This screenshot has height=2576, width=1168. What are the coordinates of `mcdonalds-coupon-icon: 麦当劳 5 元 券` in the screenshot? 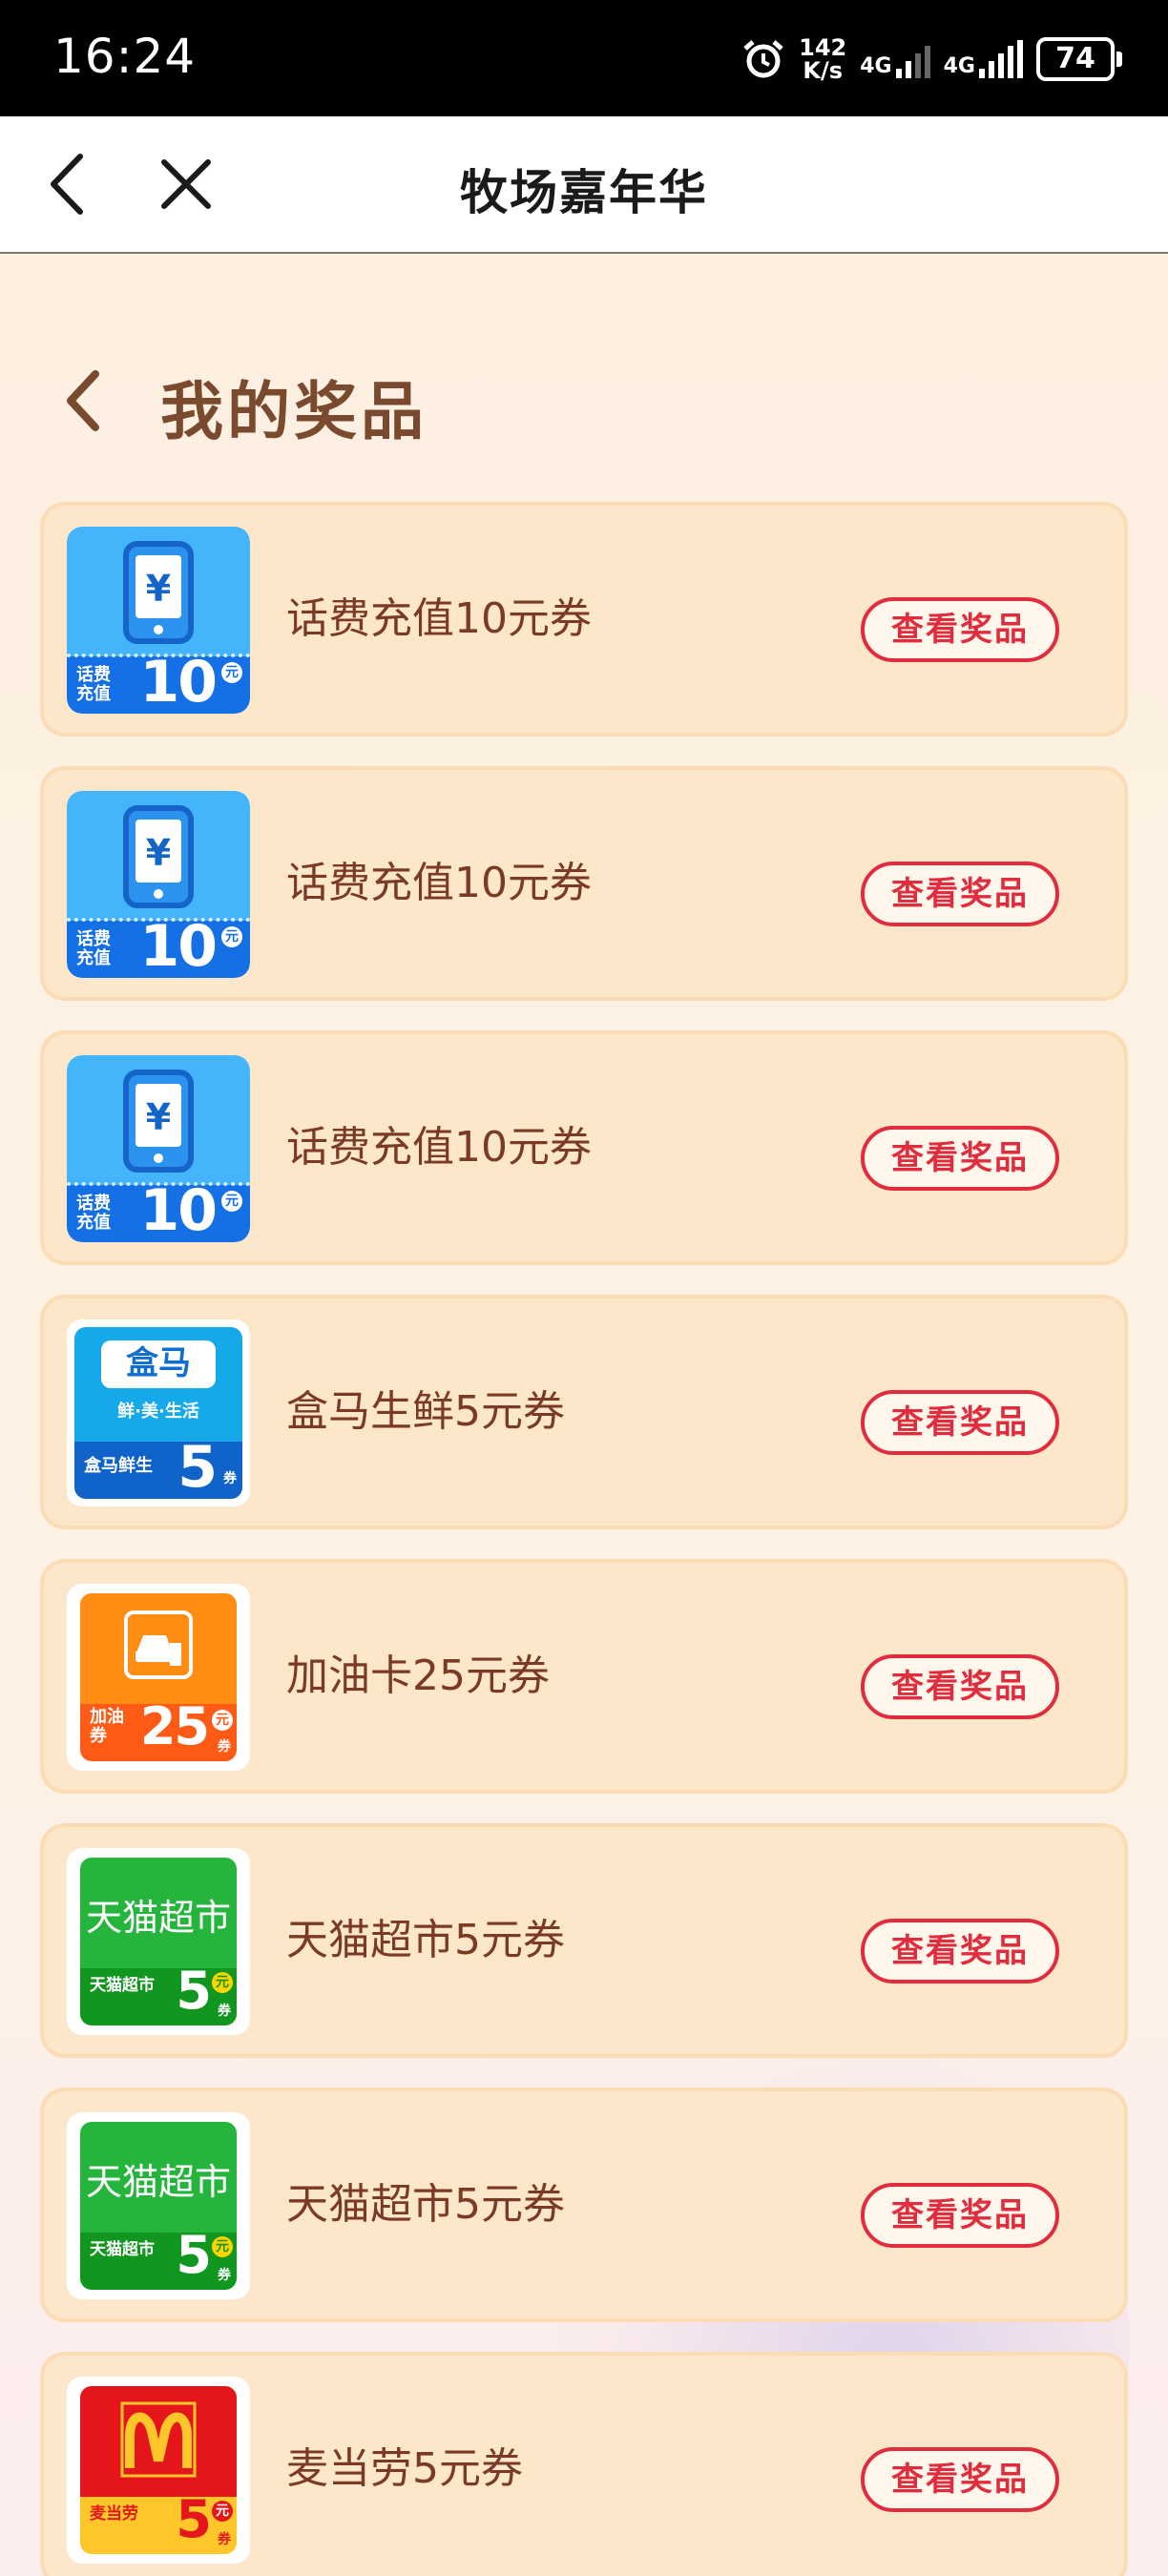 It's located at (158, 2470).